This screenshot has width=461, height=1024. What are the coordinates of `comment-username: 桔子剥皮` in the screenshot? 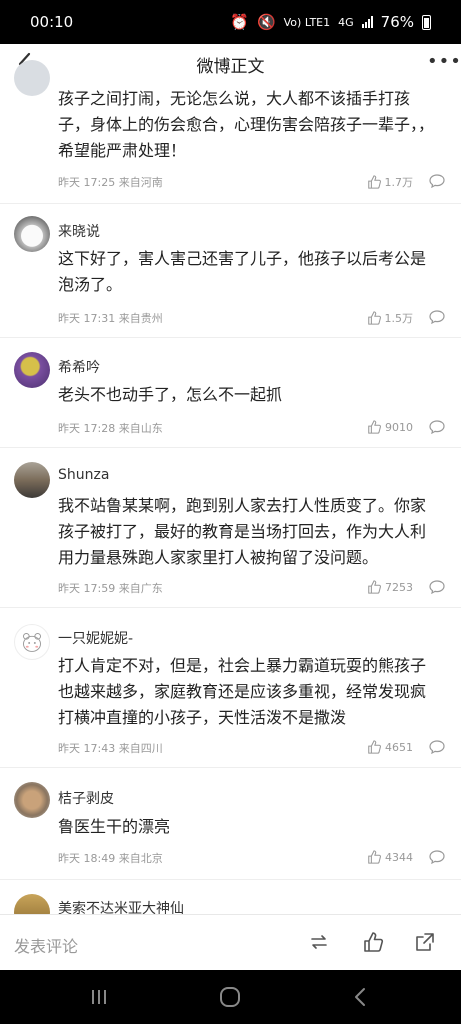 It's located at (86, 798).